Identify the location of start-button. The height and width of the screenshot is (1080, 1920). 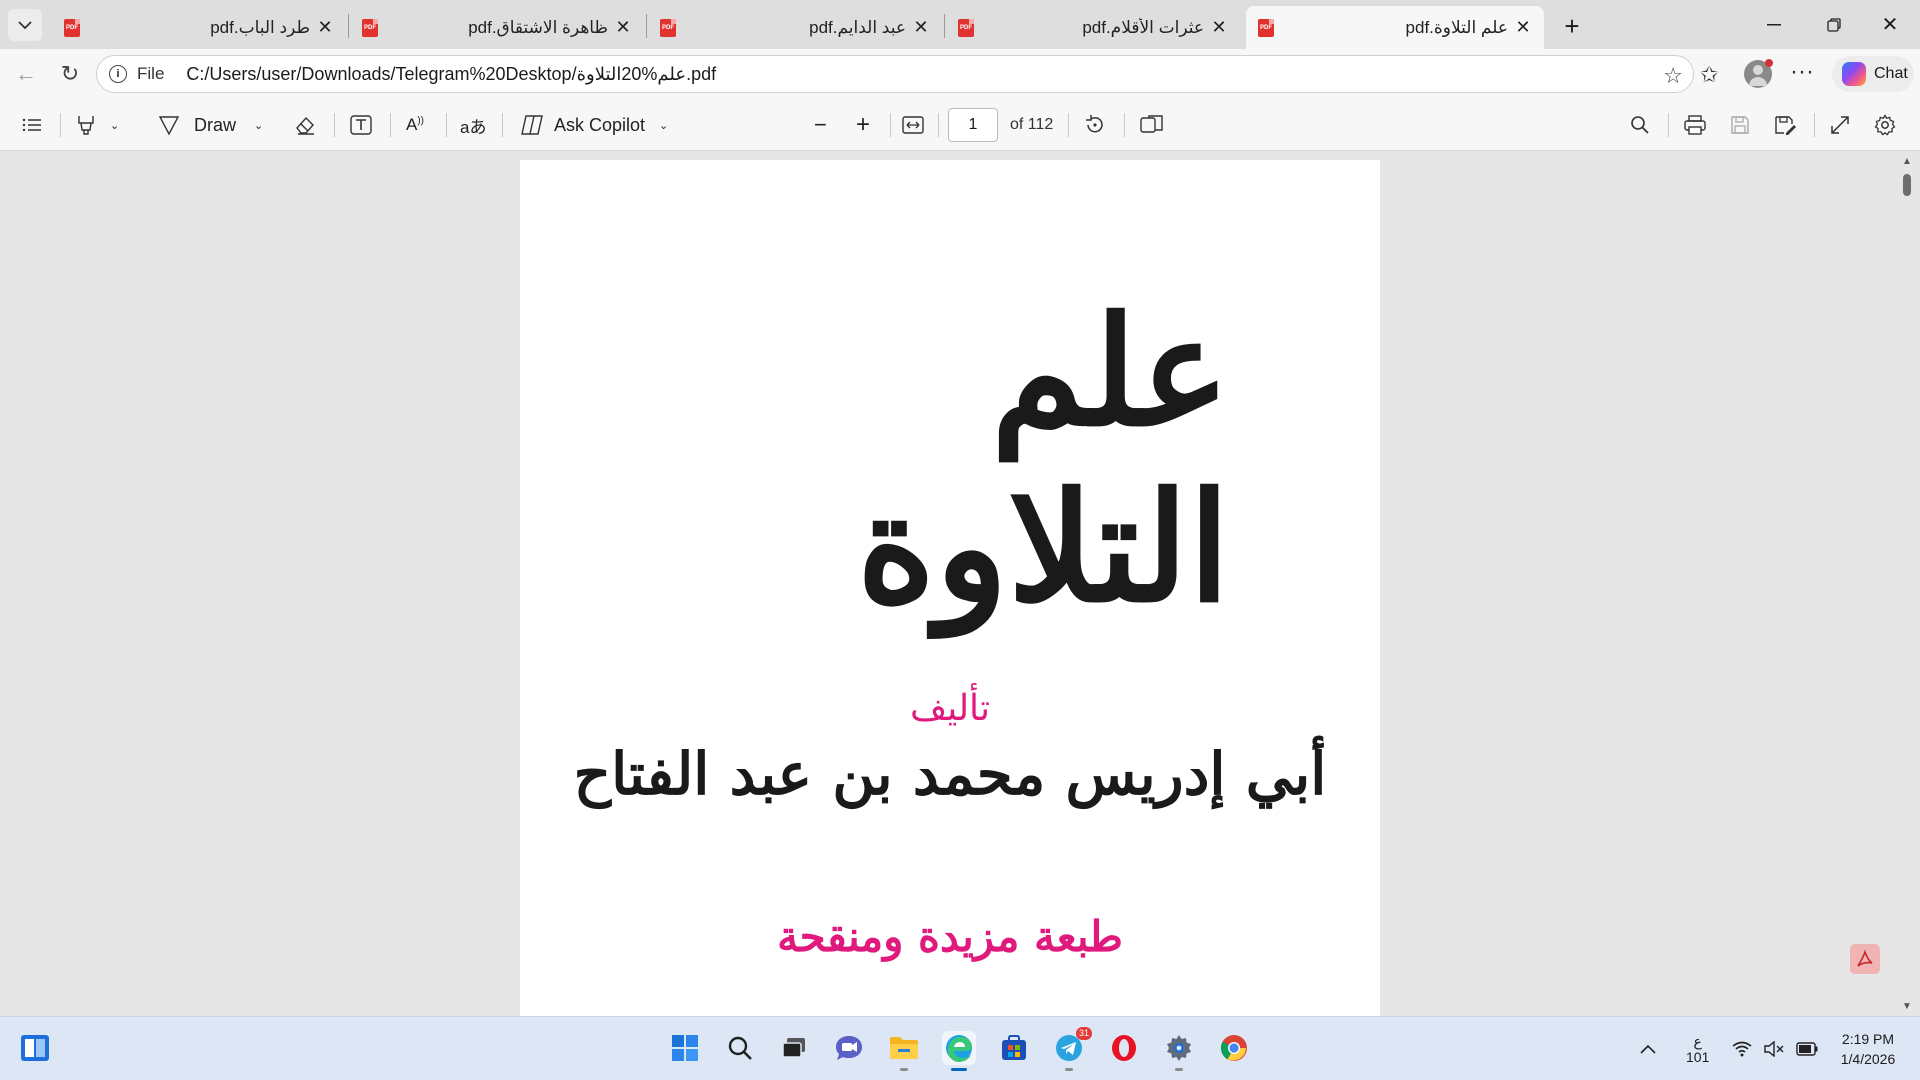
(685, 1048).